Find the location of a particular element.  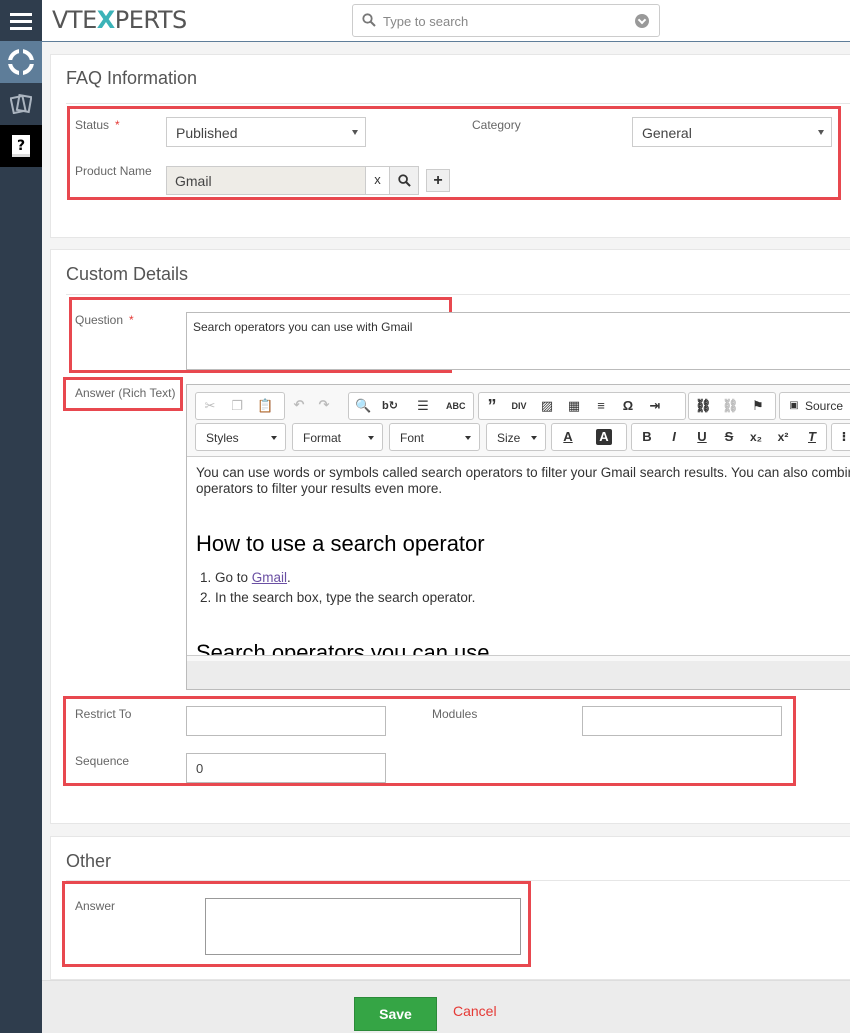

subscript-icon: x₂ is located at coordinates (756, 437).